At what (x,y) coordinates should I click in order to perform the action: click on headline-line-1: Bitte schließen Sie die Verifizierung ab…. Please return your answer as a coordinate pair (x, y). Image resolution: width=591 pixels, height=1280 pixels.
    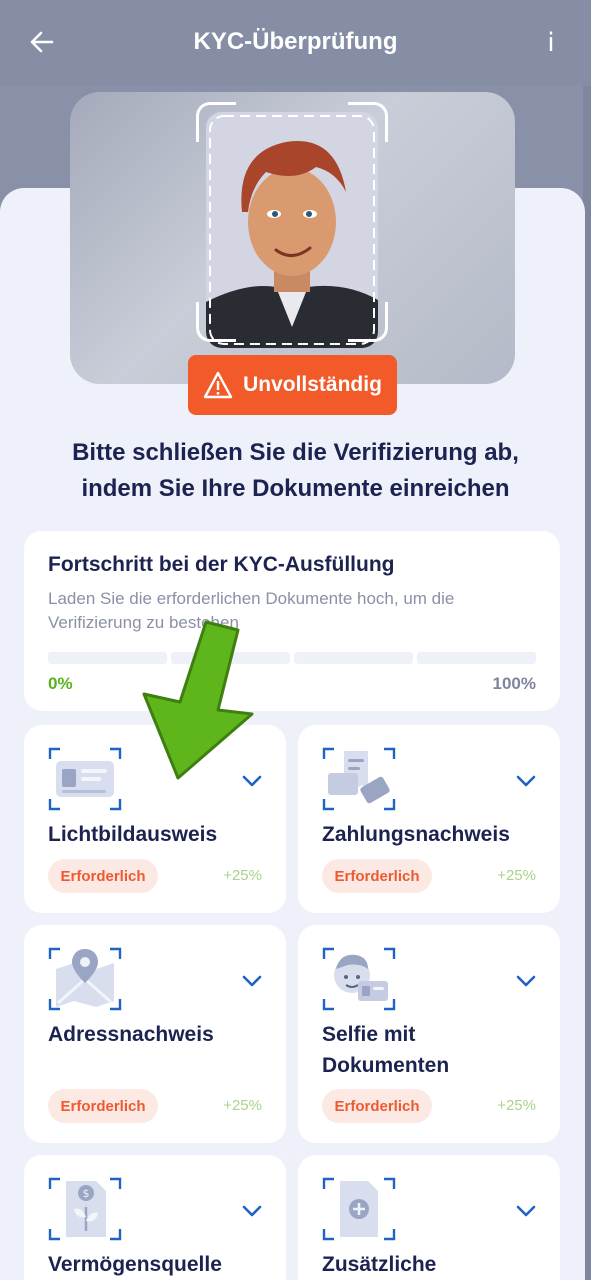
    Looking at the image, I should click on (295, 452).